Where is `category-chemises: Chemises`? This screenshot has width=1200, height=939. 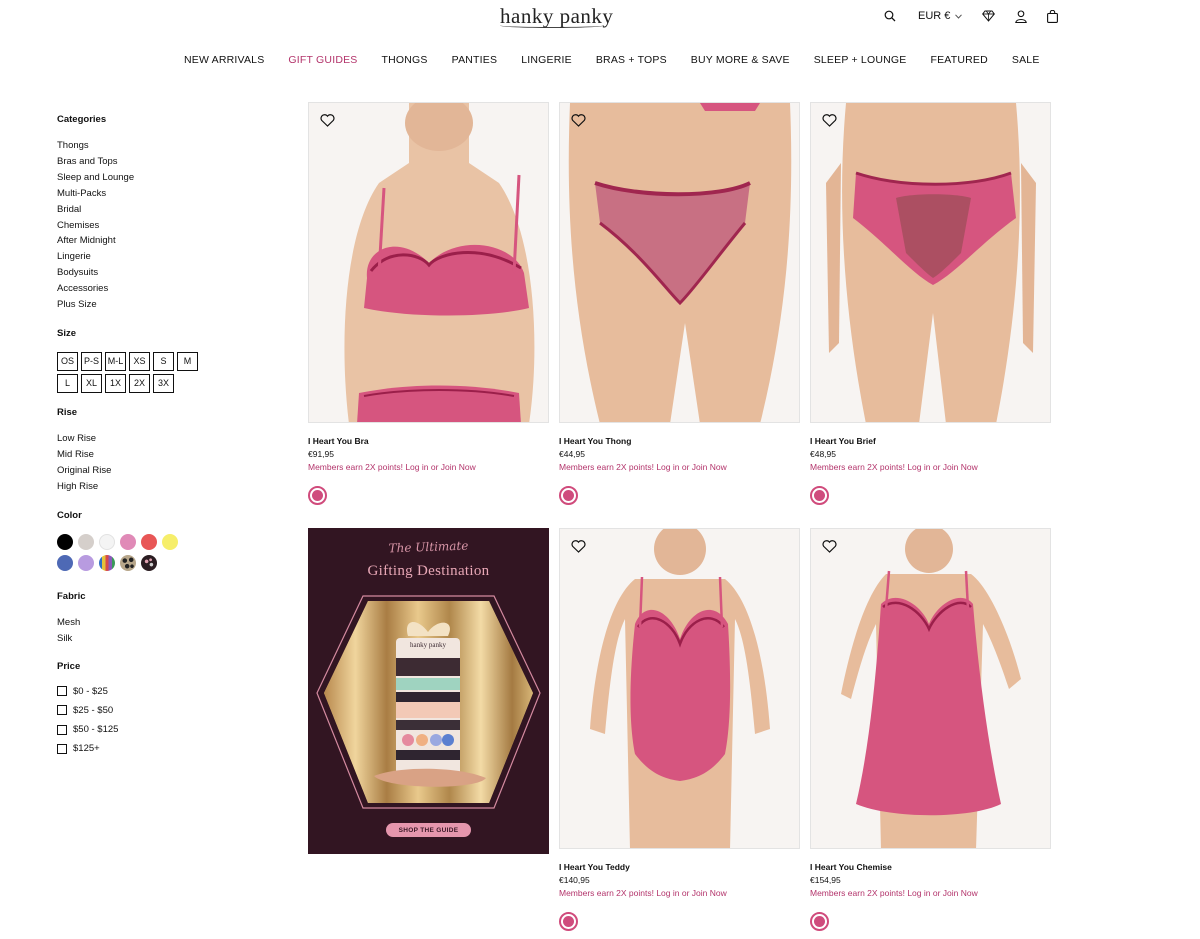
category-chemises: Chemises is located at coordinates (157, 226).